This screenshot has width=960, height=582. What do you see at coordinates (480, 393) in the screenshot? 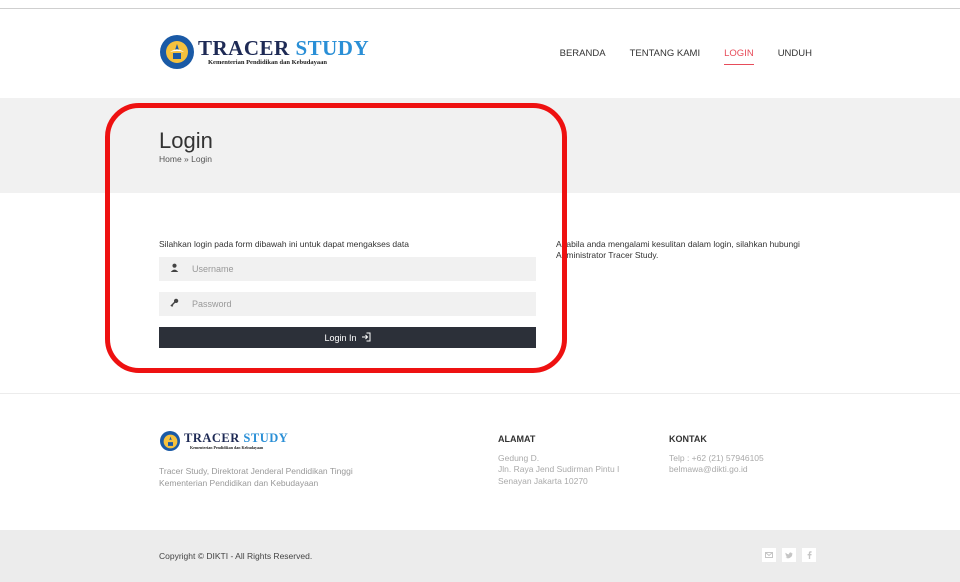
I see `footer-divider` at bounding box center [480, 393].